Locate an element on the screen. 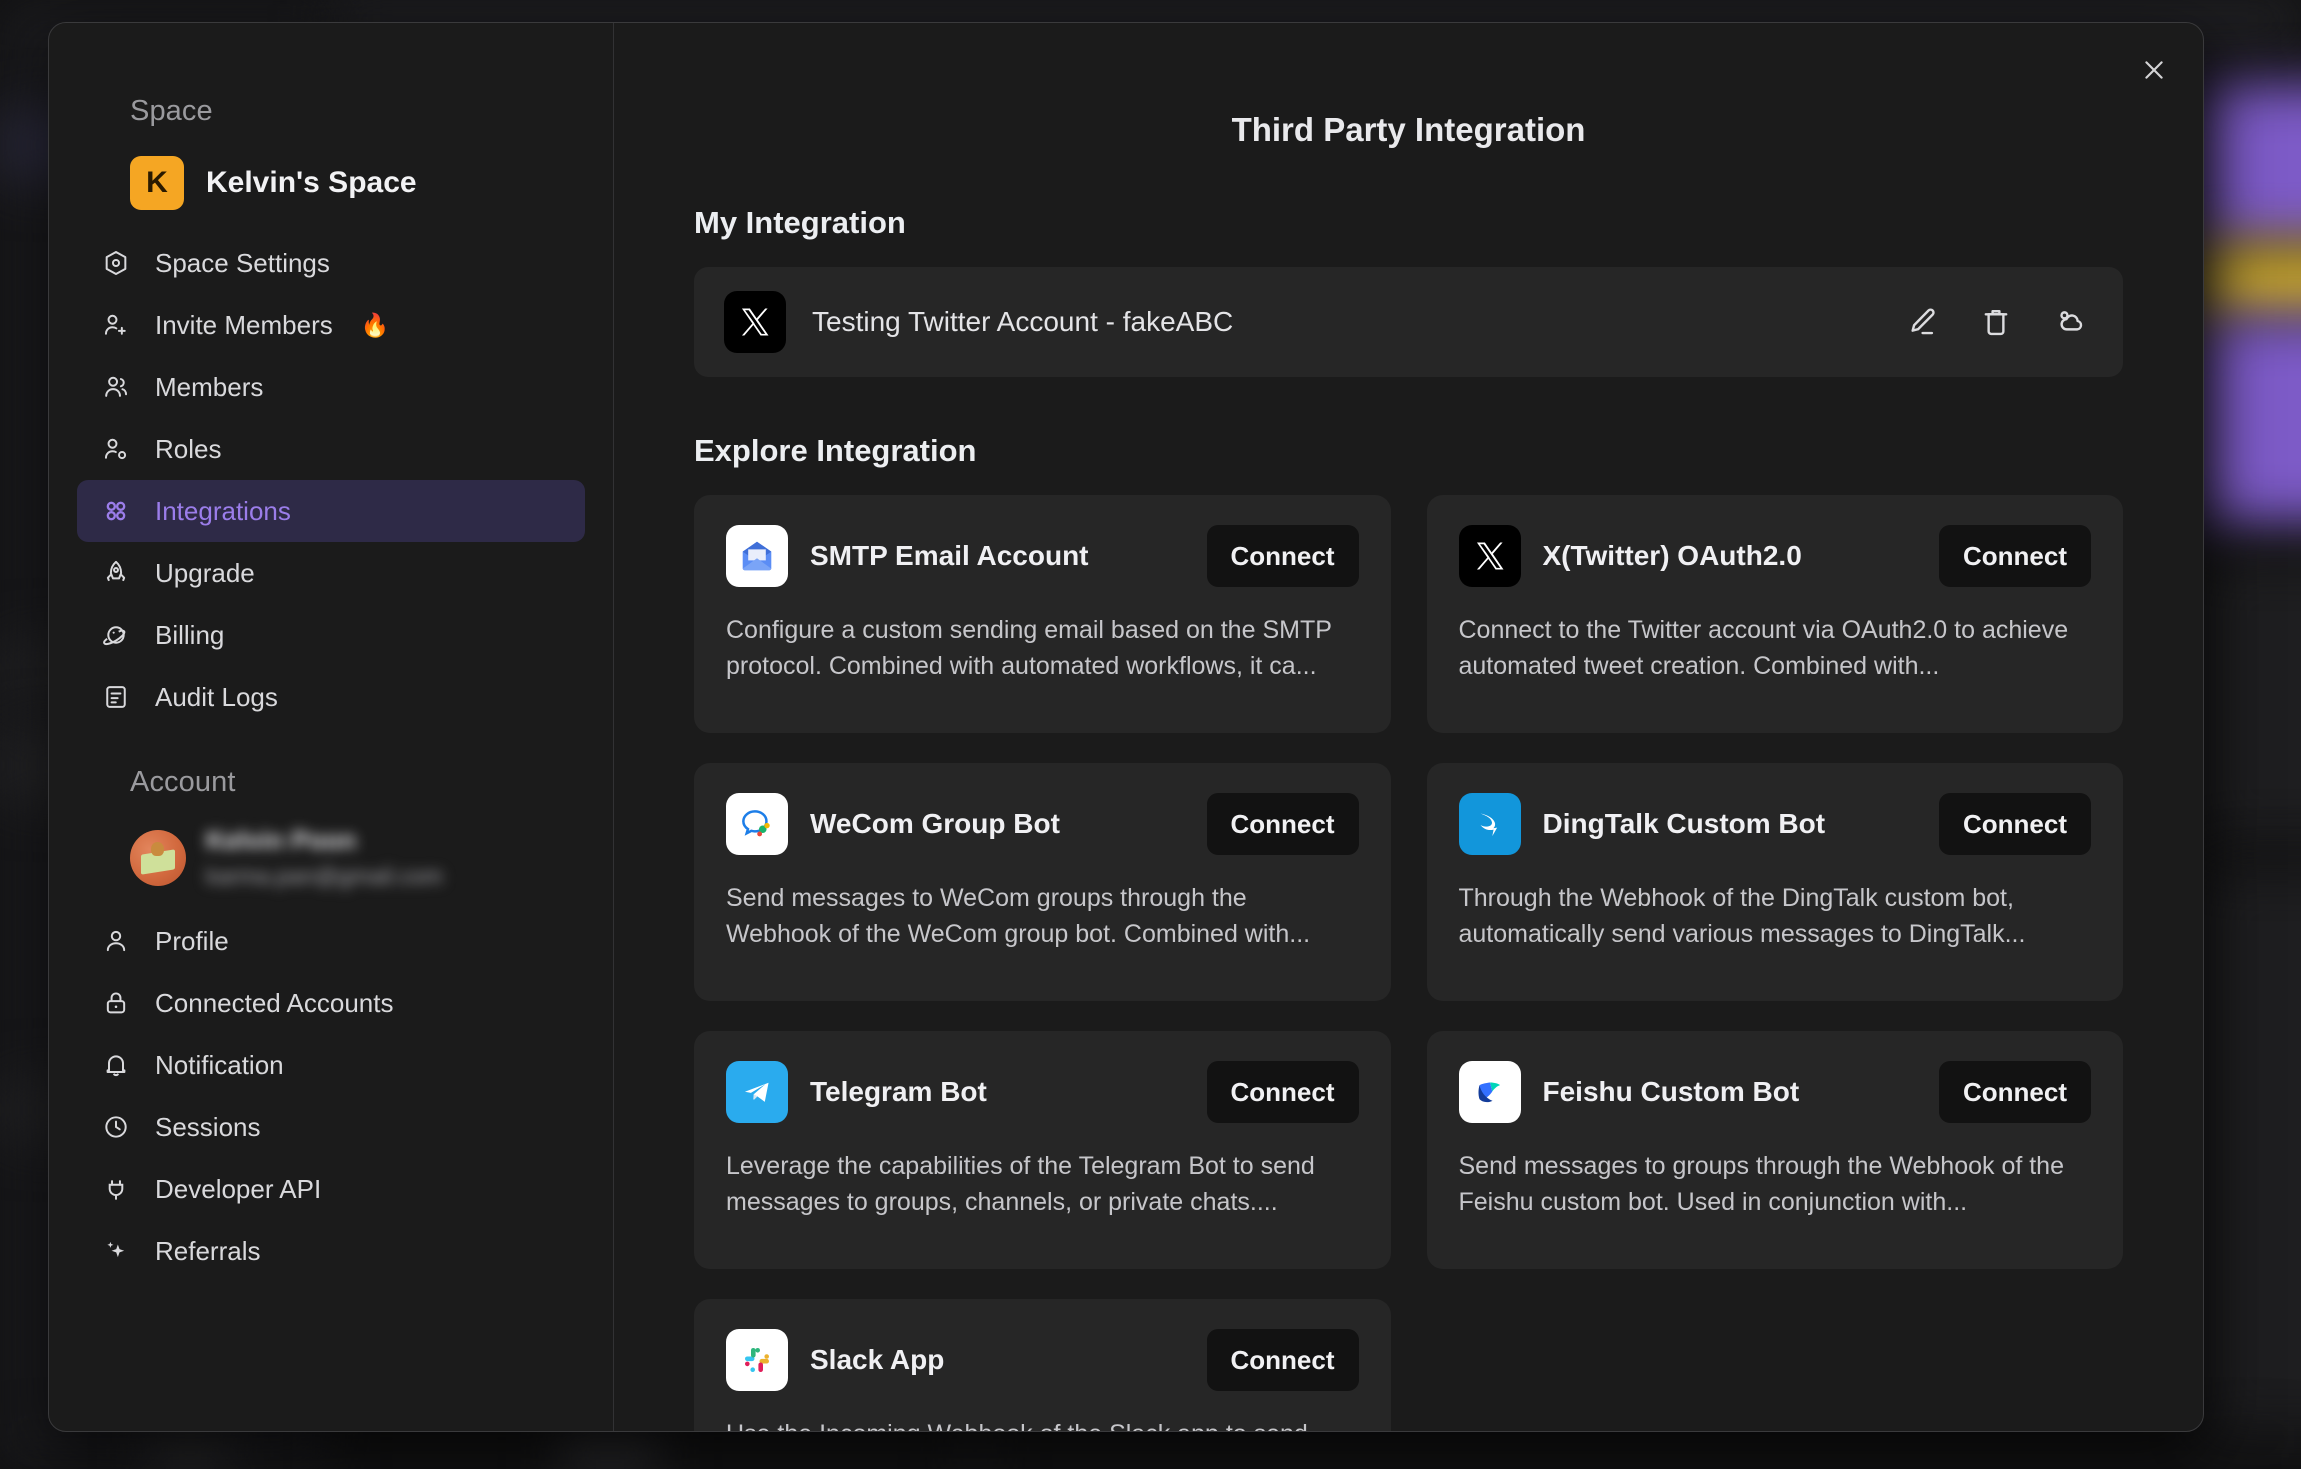  sidebar-item-label: Connected Accounts is located at coordinates (274, 1002).